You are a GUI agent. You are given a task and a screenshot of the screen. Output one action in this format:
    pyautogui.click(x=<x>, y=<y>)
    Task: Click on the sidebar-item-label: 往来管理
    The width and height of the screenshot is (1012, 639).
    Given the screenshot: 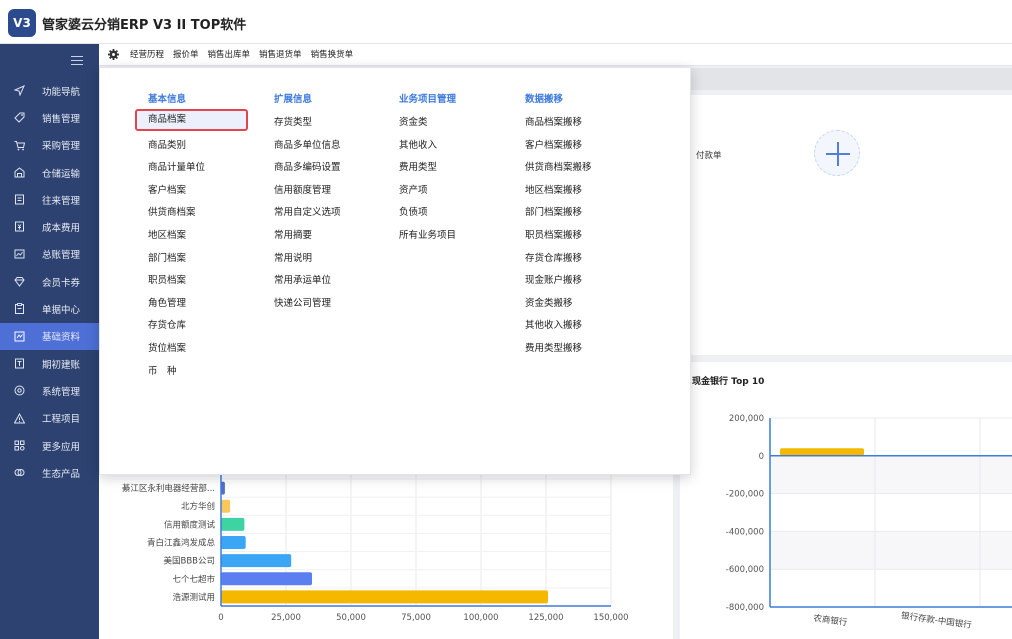 What is the action you would take?
    pyautogui.click(x=61, y=201)
    